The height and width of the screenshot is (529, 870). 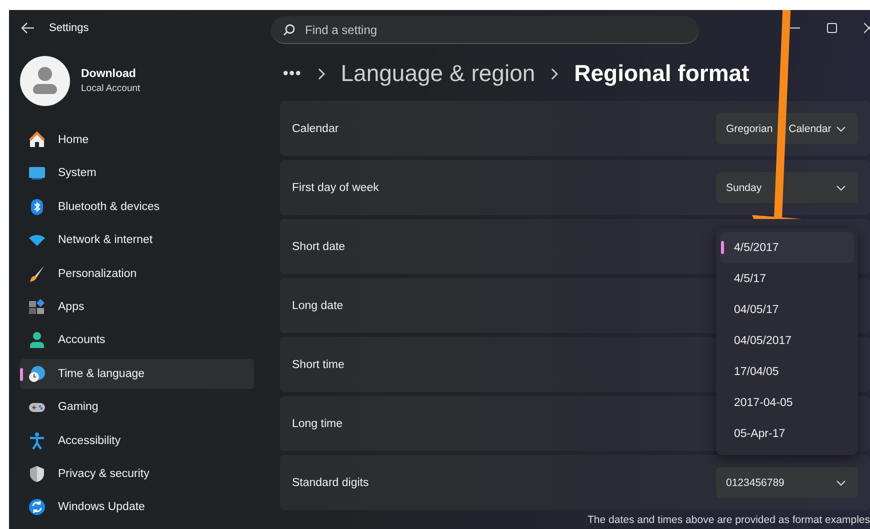 What do you see at coordinates (787, 187) in the screenshot?
I see `dropdown: Sunday` at bounding box center [787, 187].